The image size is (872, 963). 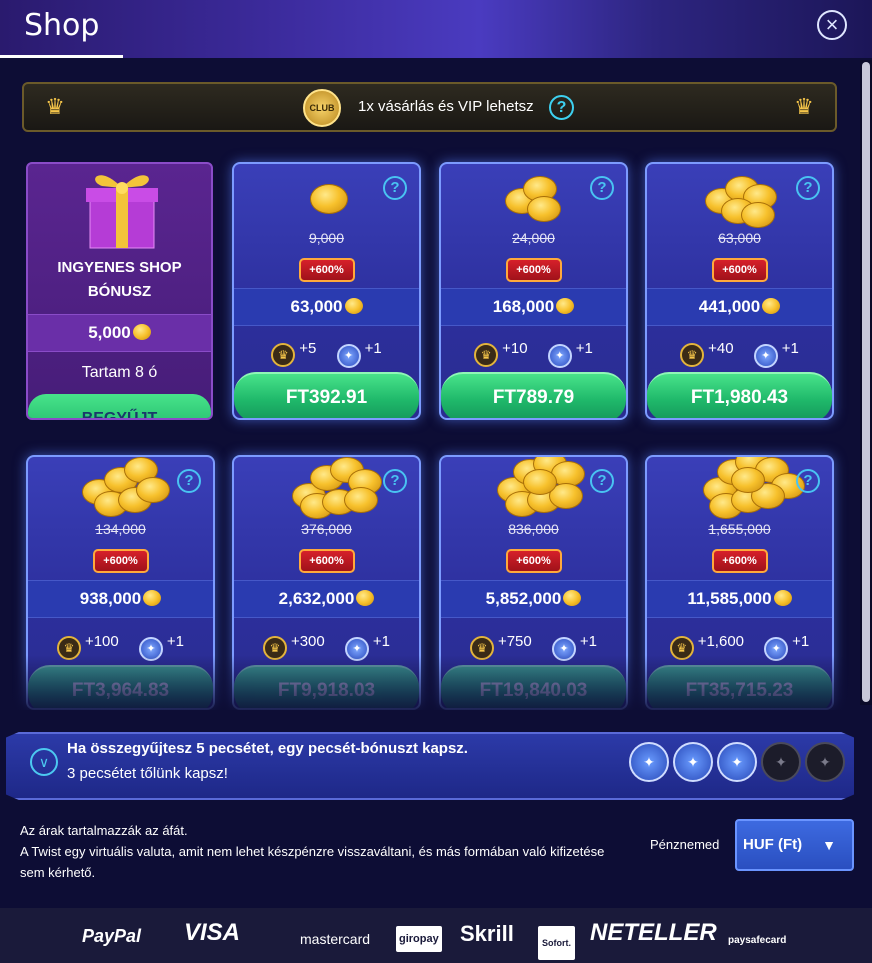 I want to click on coin-amount: 168,000, so click(x=533, y=307).